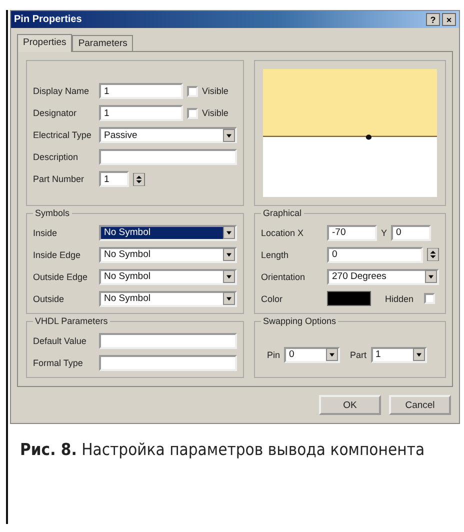 The height and width of the screenshot is (532, 464). What do you see at coordinates (60, 341) in the screenshot?
I see `field-label: Default Value` at bounding box center [60, 341].